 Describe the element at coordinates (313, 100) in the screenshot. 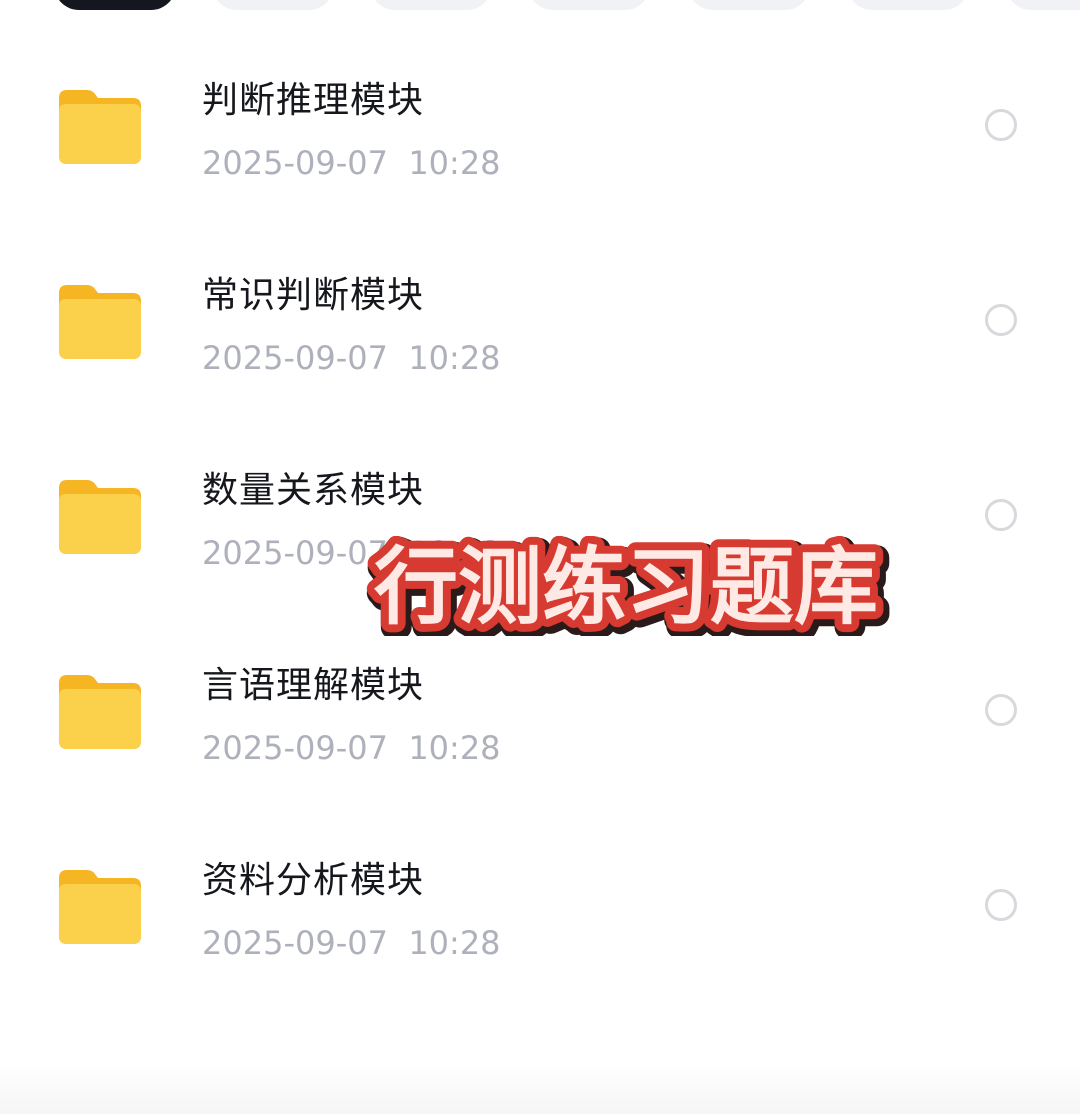

I see `file-name: 判断推理模块` at that location.